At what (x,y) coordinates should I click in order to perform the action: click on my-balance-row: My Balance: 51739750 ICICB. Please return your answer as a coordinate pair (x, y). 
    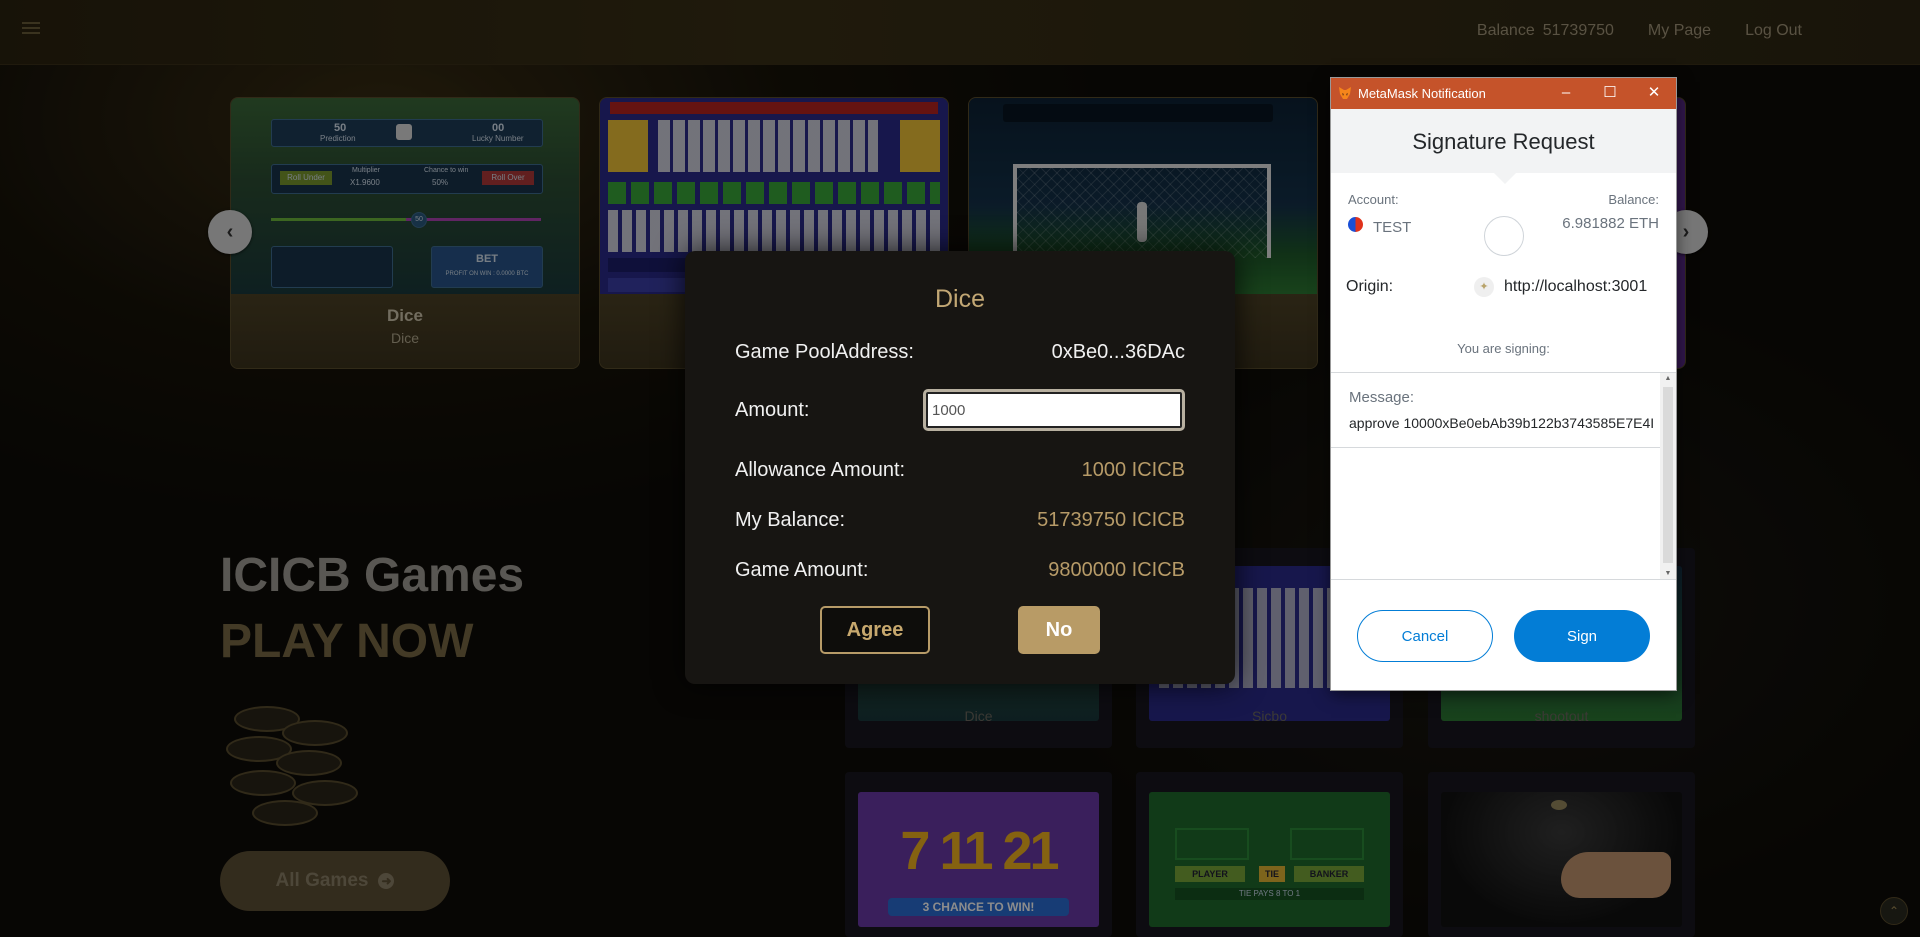
    Looking at the image, I should click on (960, 520).